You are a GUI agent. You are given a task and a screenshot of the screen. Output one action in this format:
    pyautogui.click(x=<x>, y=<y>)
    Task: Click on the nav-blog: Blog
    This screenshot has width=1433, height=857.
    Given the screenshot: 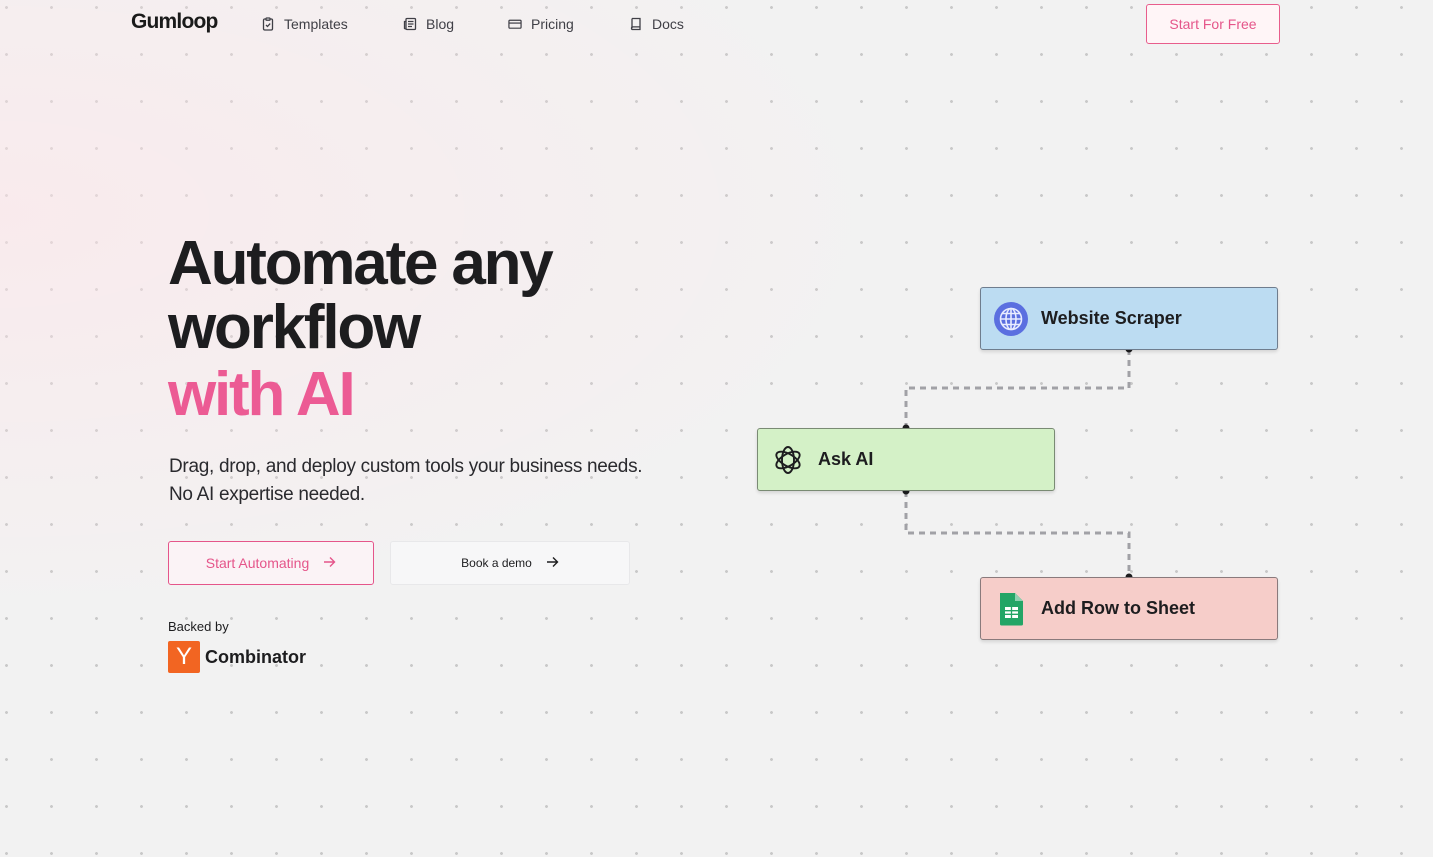 What is the action you would take?
    pyautogui.click(x=428, y=24)
    